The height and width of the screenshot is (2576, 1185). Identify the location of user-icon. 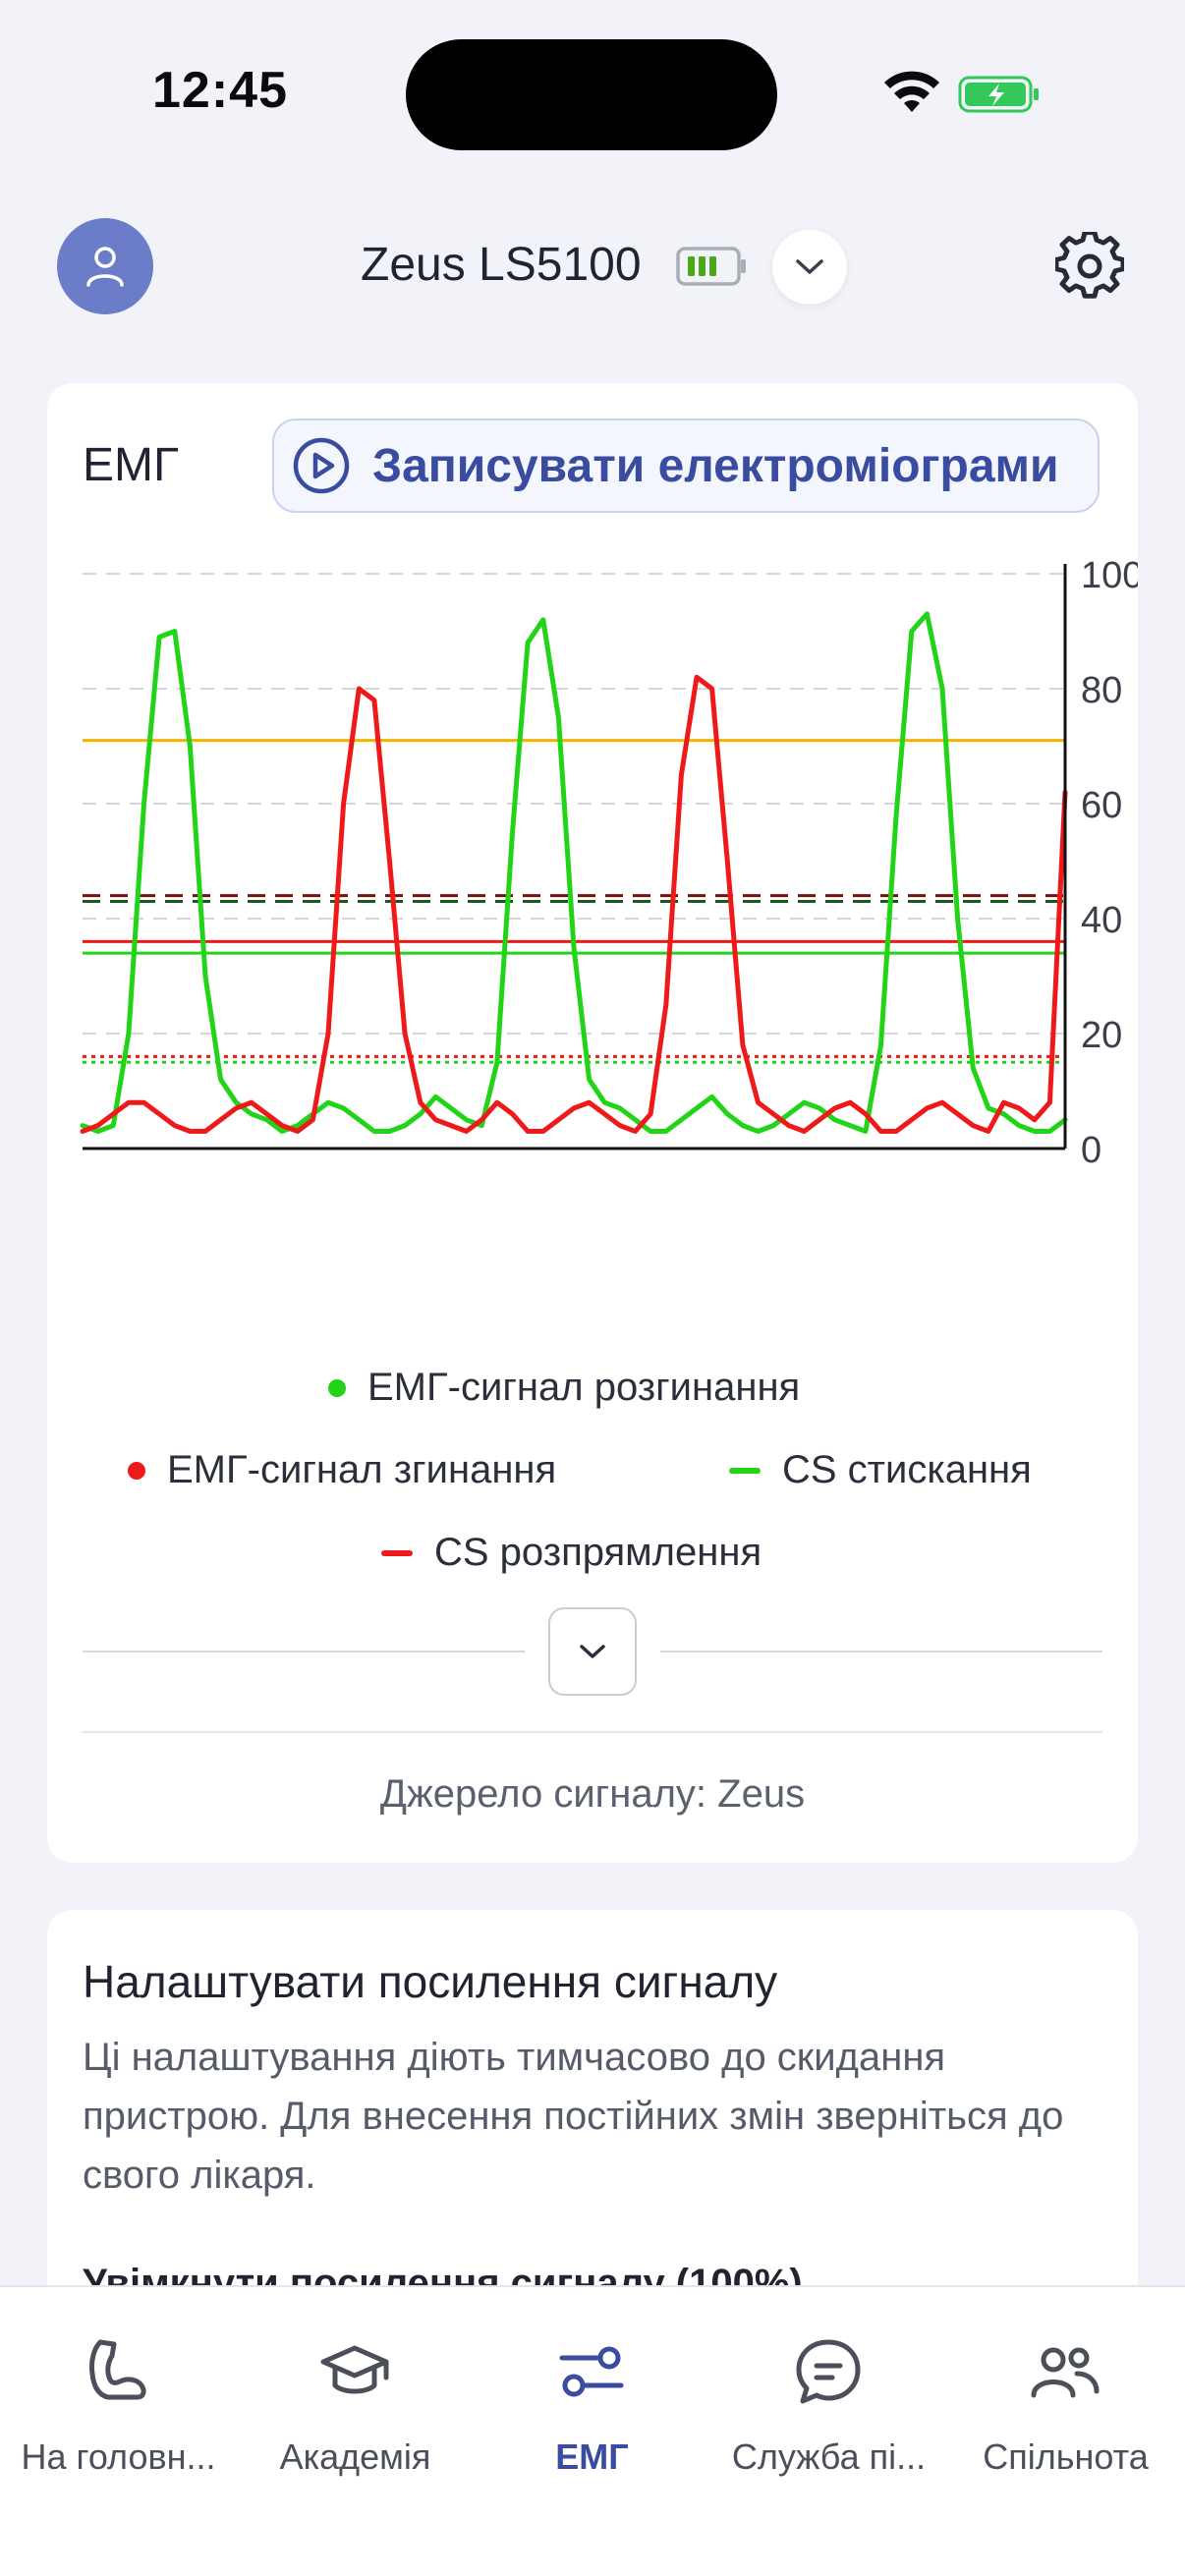
(105, 267).